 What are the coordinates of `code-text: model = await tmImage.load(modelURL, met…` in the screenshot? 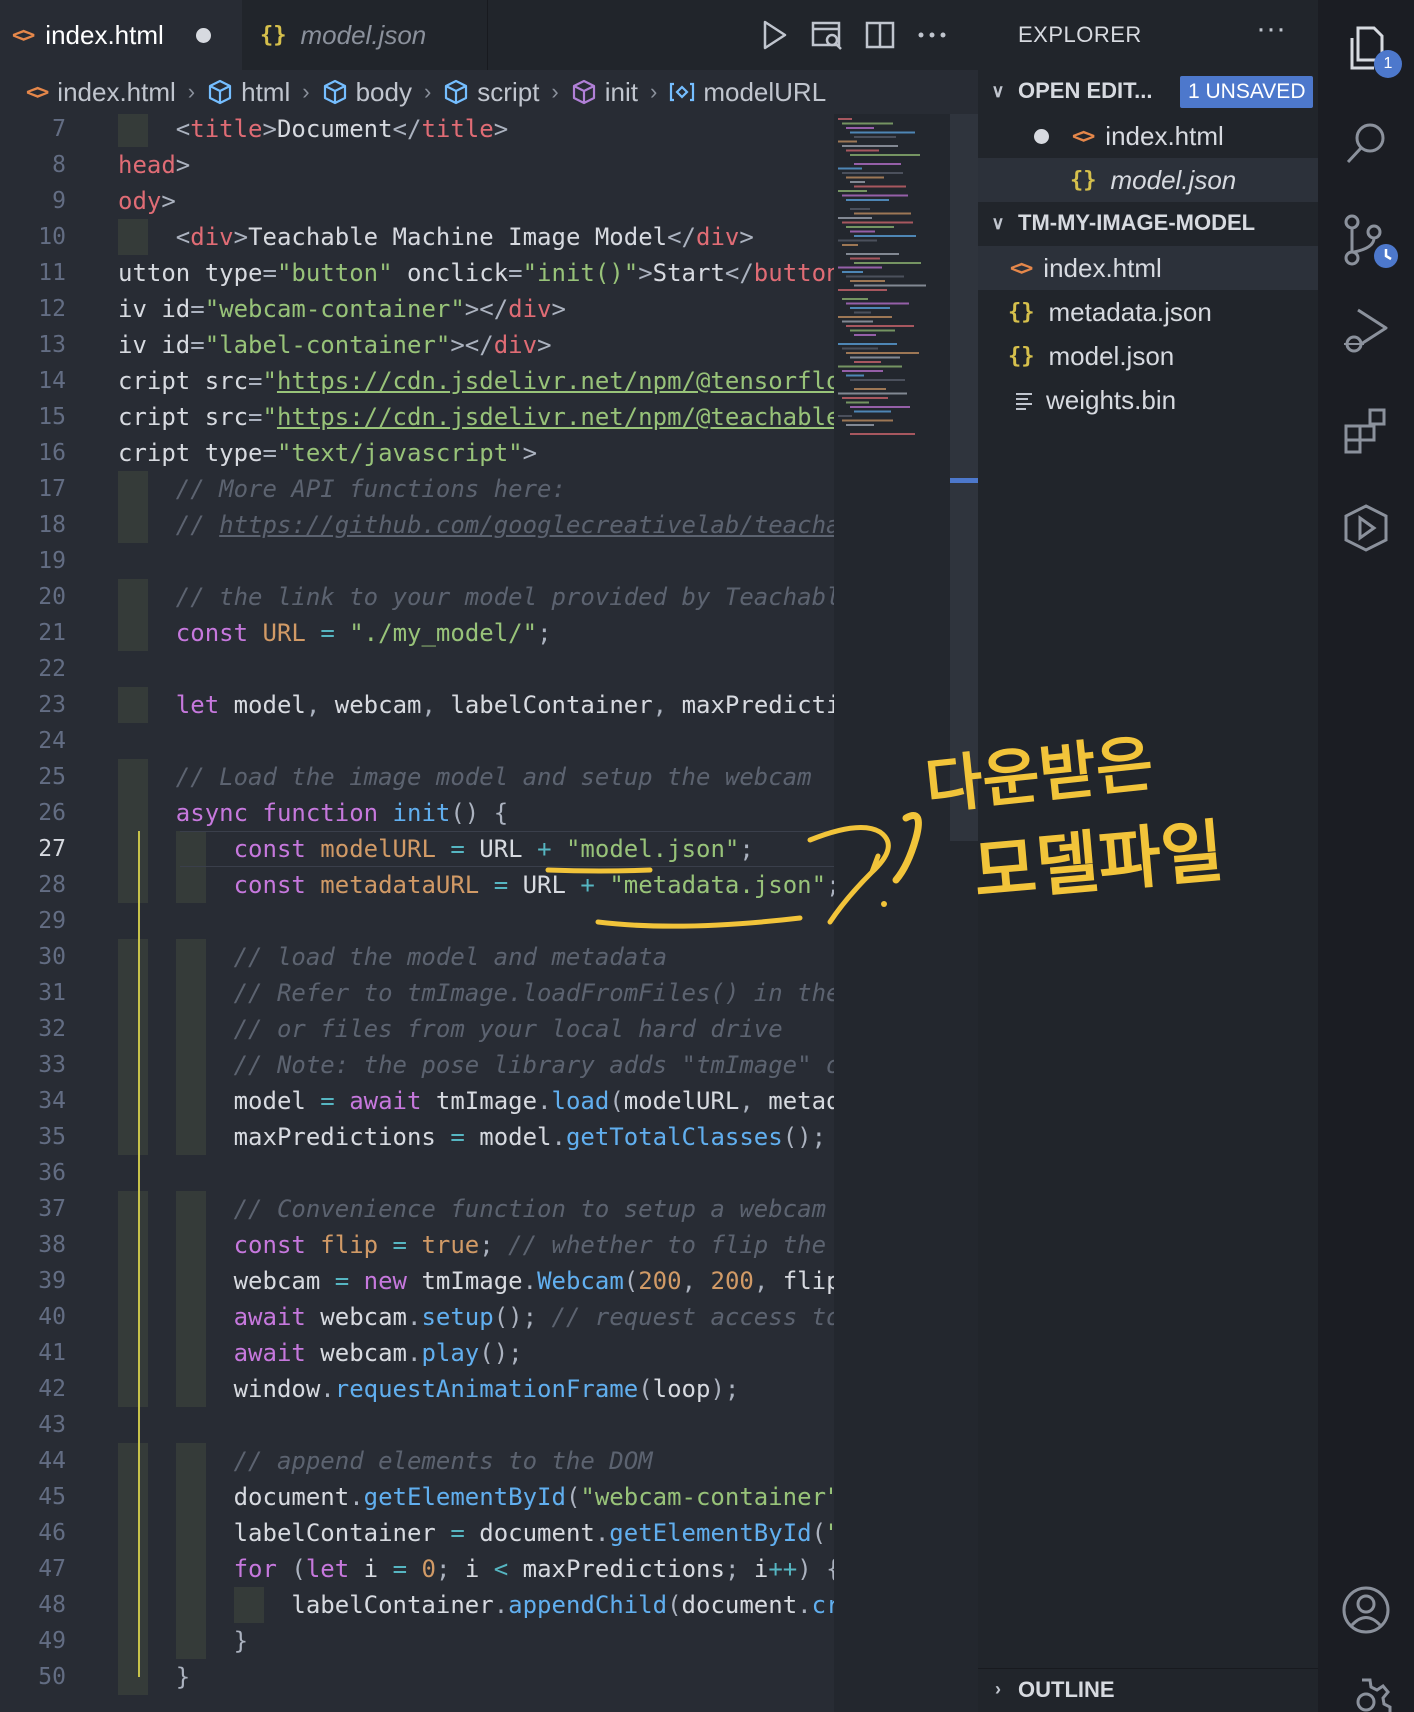 It's located at (476, 1101).